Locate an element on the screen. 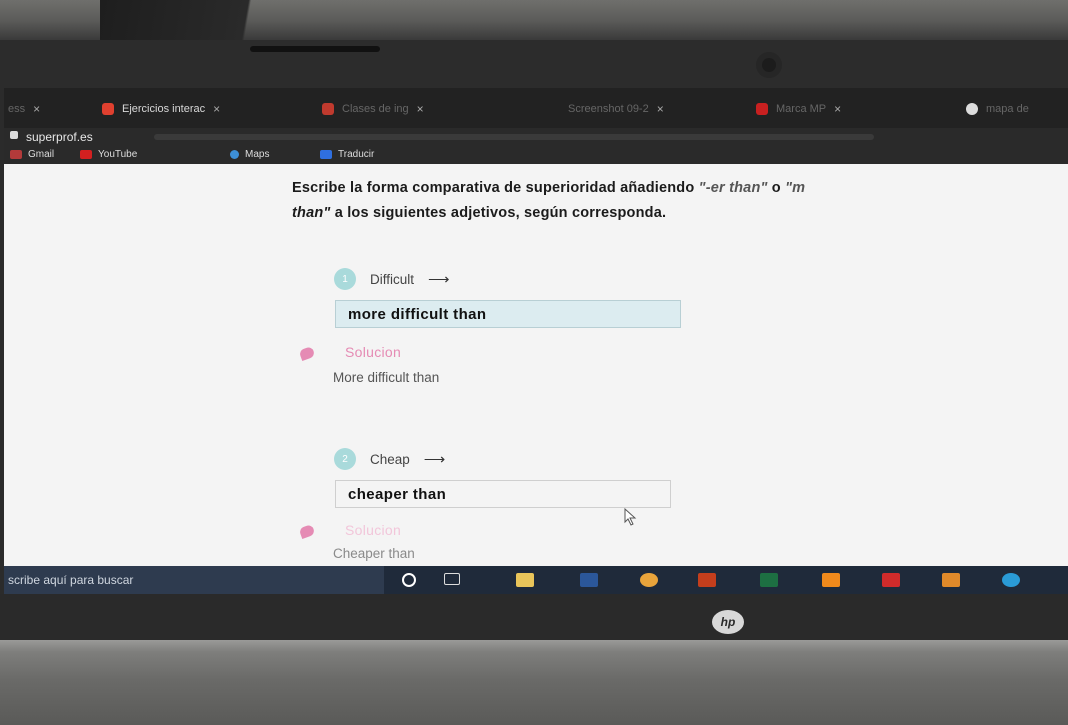 The width and height of the screenshot is (1068, 725). tab-label: ess is located at coordinates (17, 109).